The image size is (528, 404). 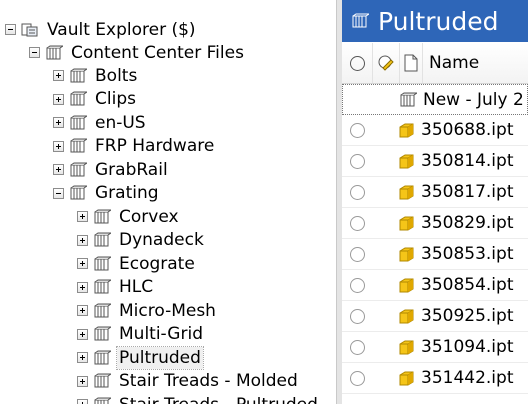 What do you see at coordinates (120, 122) in the screenshot?
I see `tree-node-label: en-US` at bounding box center [120, 122].